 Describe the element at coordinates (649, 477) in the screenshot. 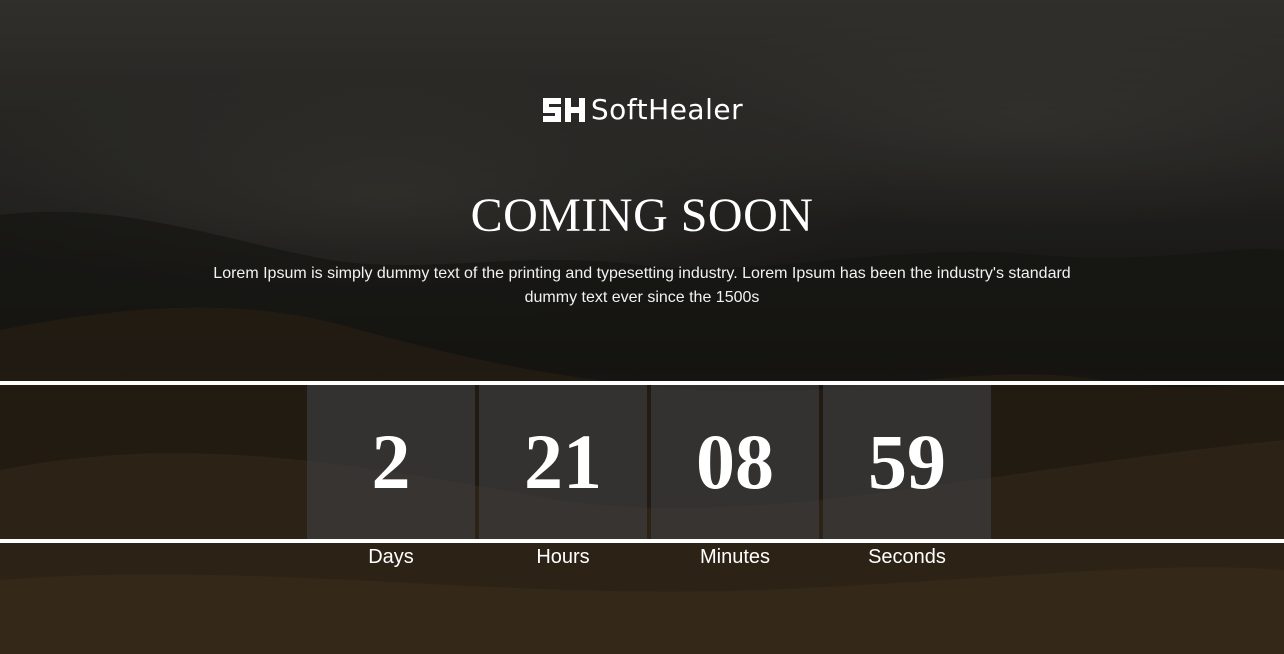

I see `countdown-timer: 2 Days 21 Hours 08 Minutes 59 Seconds` at that location.